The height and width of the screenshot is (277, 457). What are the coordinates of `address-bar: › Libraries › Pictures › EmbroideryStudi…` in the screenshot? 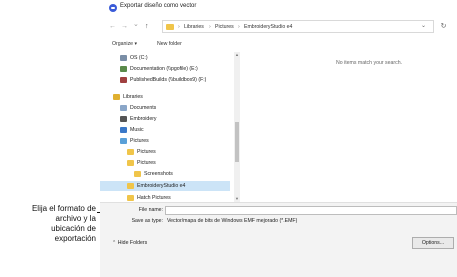 It's located at (298, 26).